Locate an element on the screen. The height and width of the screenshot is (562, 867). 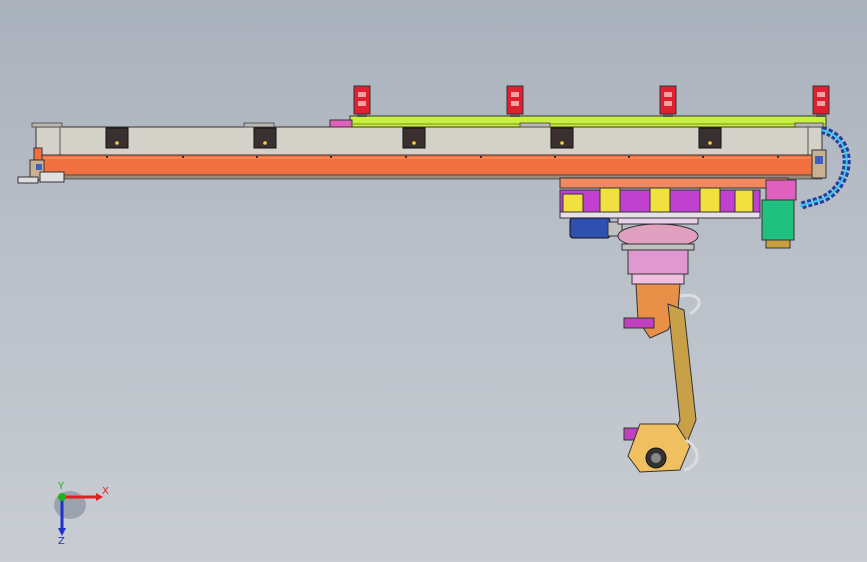
robot-arm is located at coordinates (662, 378).